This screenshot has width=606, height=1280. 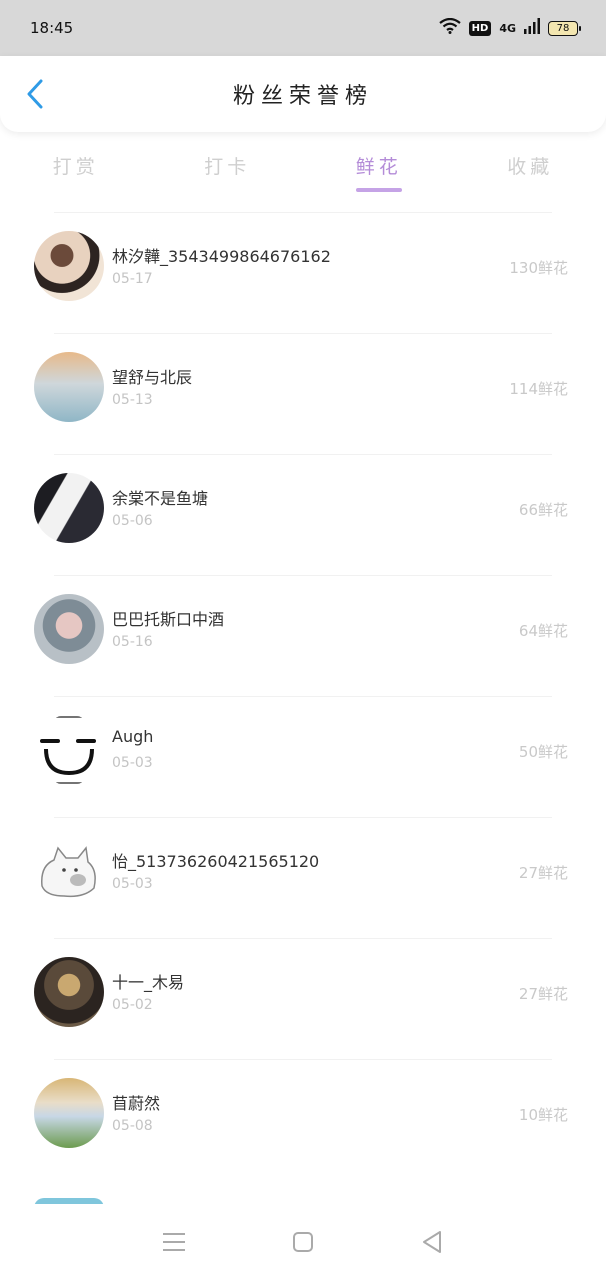 What do you see at coordinates (132, 1005) in the screenshot?
I see `fan-date: 05-02` at bounding box center [132, 1005].